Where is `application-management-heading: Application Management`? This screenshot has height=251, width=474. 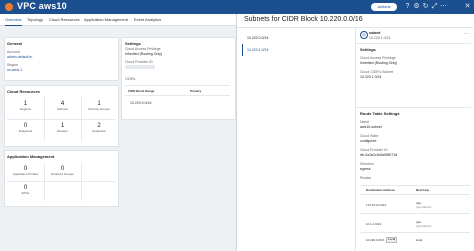 application-management-heading: Application Management is located at coordinates (31, 156).